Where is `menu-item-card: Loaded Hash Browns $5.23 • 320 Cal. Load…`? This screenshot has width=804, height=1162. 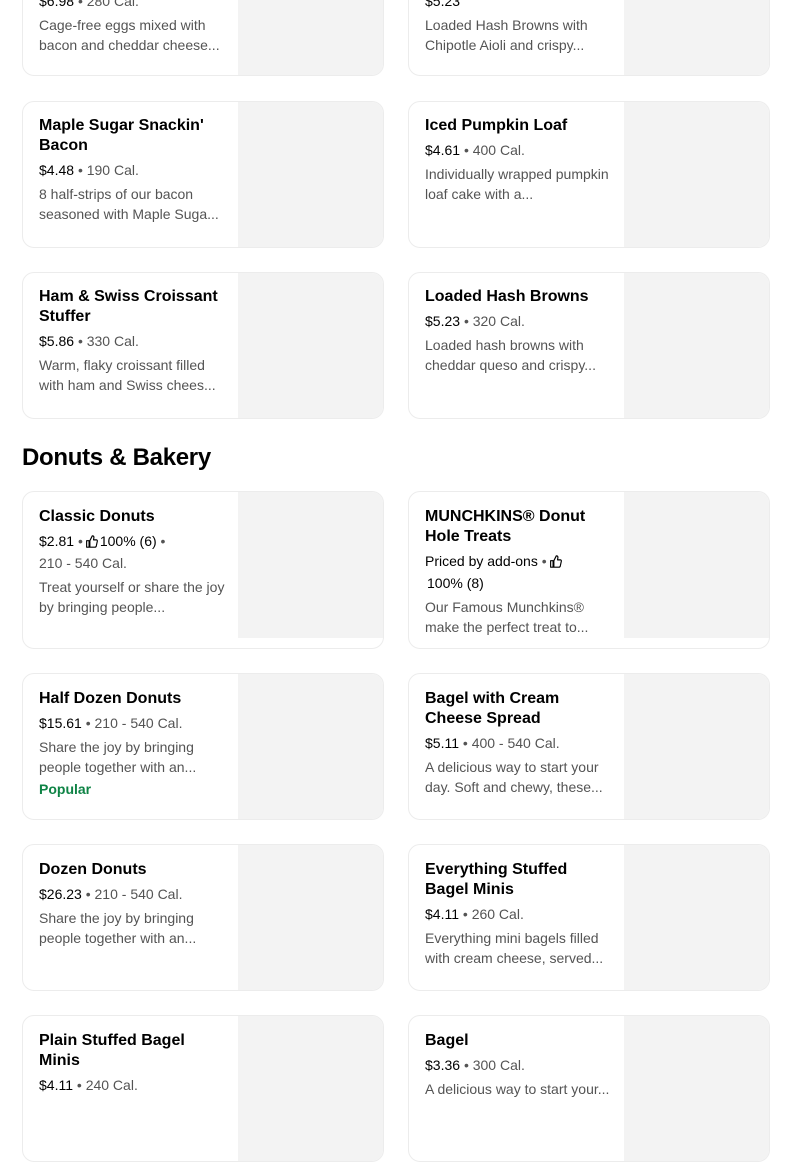
menu-item-card: Loaded Hash Browns $5.23 • 320 Cal. Load… is located at coordinates (589, 345).